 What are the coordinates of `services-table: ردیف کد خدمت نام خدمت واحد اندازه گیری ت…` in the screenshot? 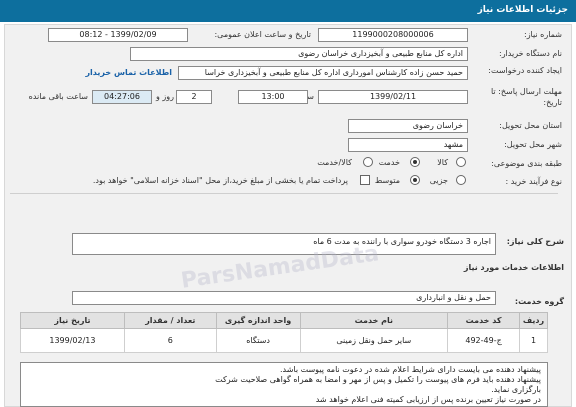 It's located at (284, 332).